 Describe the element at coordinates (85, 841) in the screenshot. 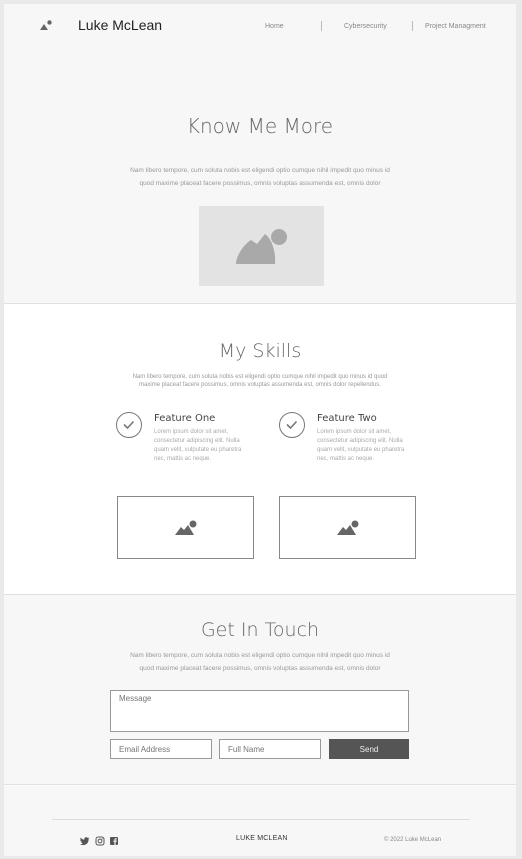

I see `twitter-icon` at that location.